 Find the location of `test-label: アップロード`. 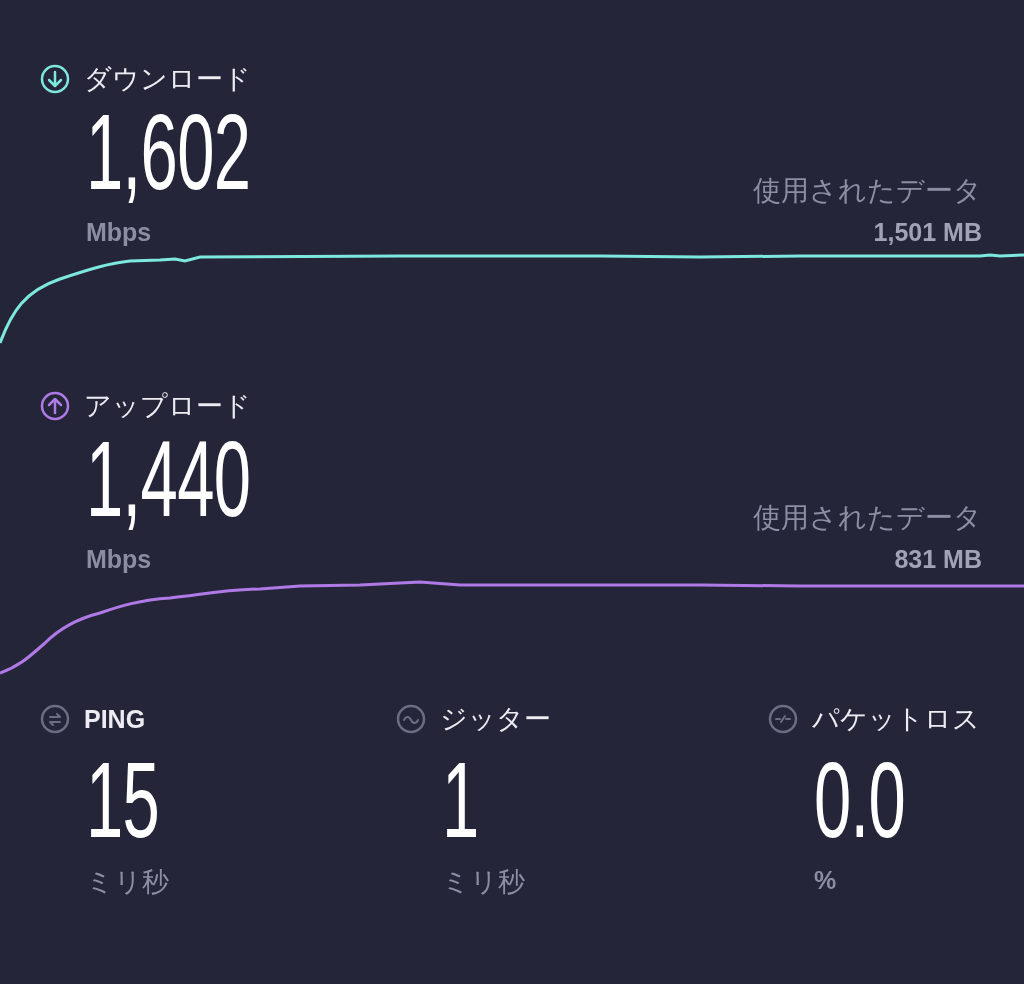

test-label: アップロード is located at coordinates (167, 406).